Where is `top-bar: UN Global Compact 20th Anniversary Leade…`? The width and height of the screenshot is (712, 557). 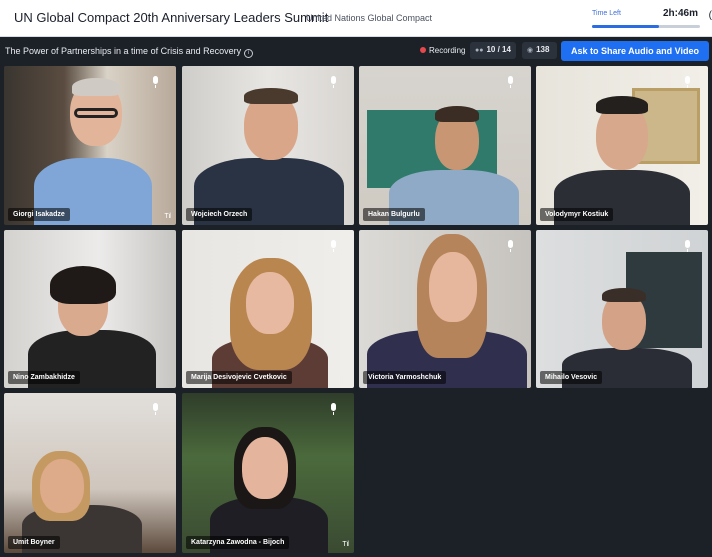 top-bar: UN Global Compact 20th Anniversary Leade… is located at coordinates (356, 18).